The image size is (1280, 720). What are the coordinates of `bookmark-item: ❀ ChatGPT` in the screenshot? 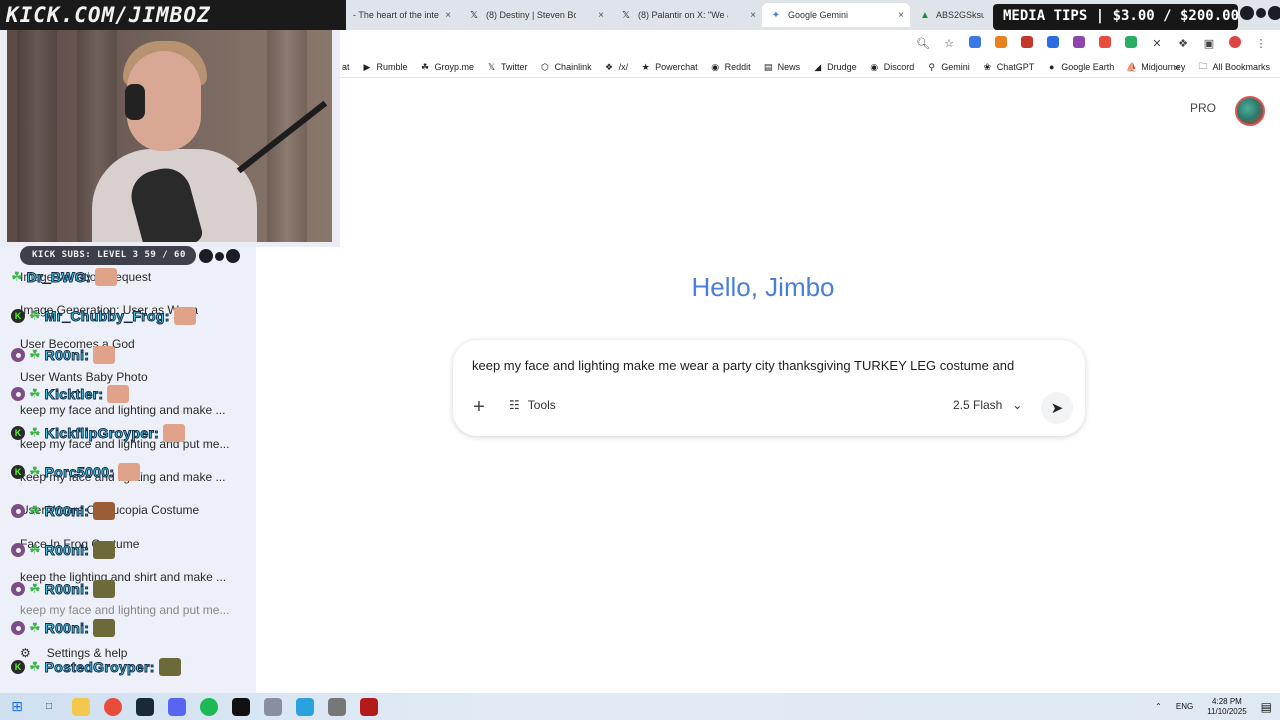 It's located at (1008, 67).